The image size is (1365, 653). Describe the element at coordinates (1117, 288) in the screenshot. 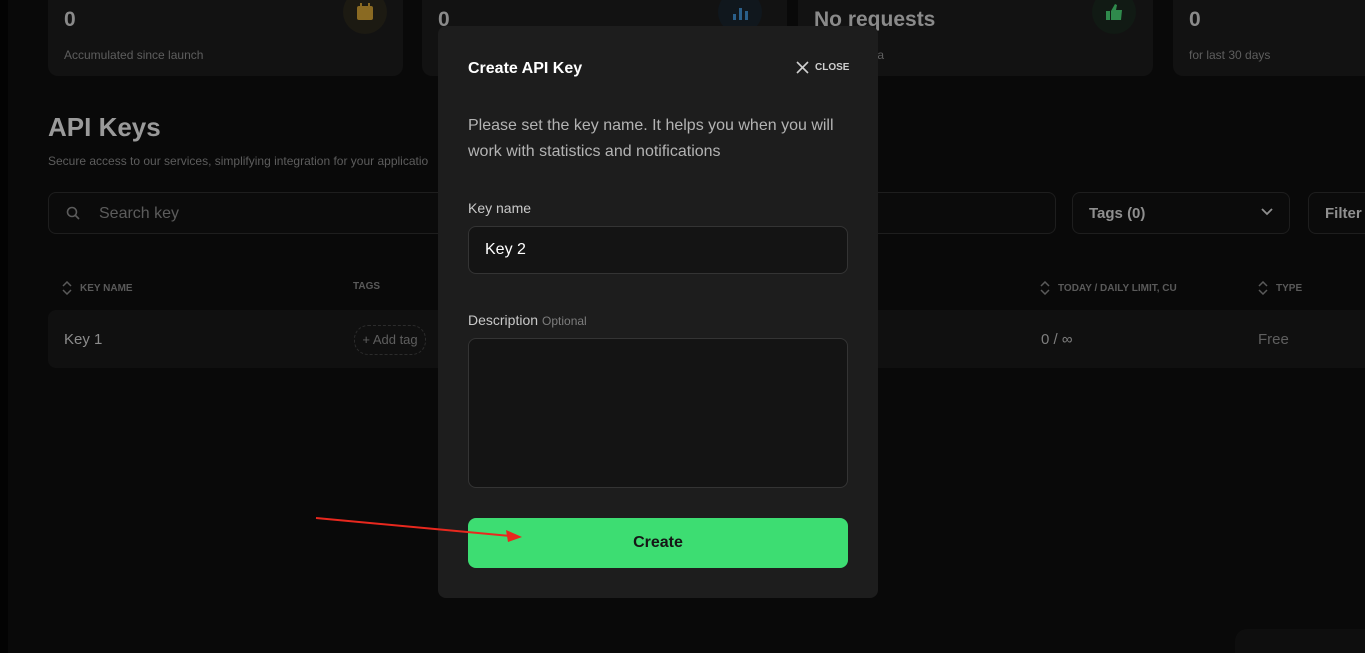

I see `column-header-label: TODAY / DAILY LIMIT, CU` at that location.